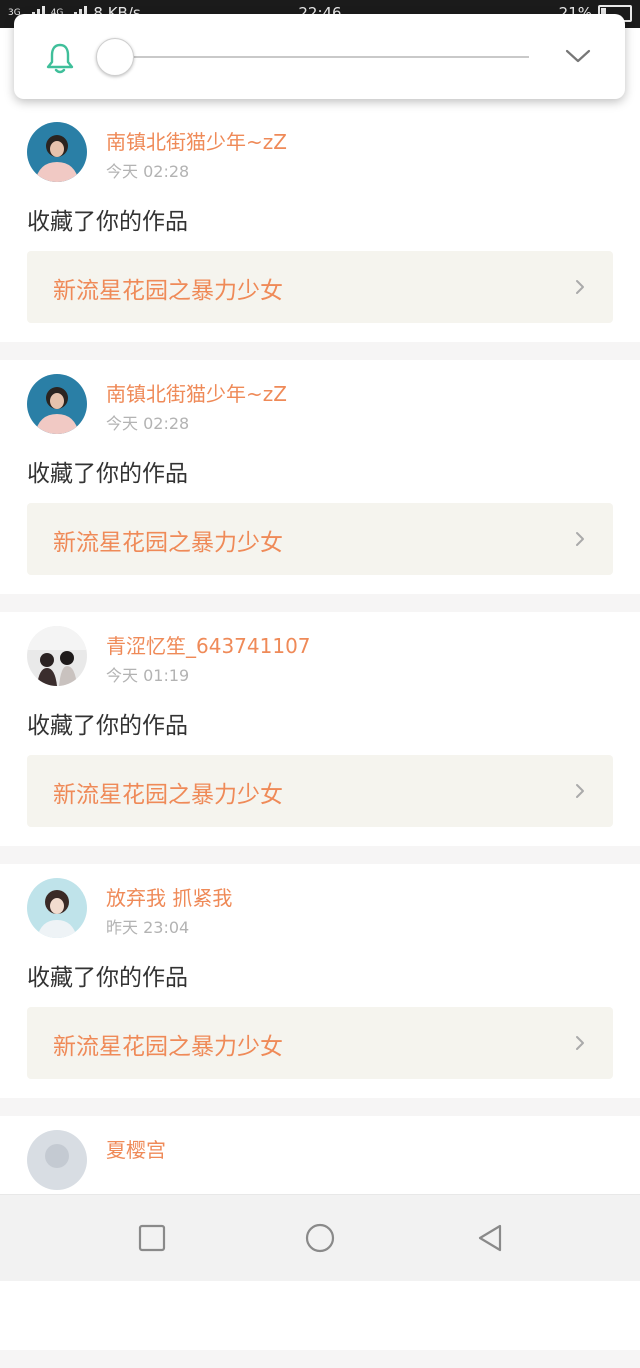 This screenshot has height=1368, width=640. What do you see at coordinates (148, 675) in the screenshot?
I see `timestamp: 今天 01:19` at bounding box center [148, 675].